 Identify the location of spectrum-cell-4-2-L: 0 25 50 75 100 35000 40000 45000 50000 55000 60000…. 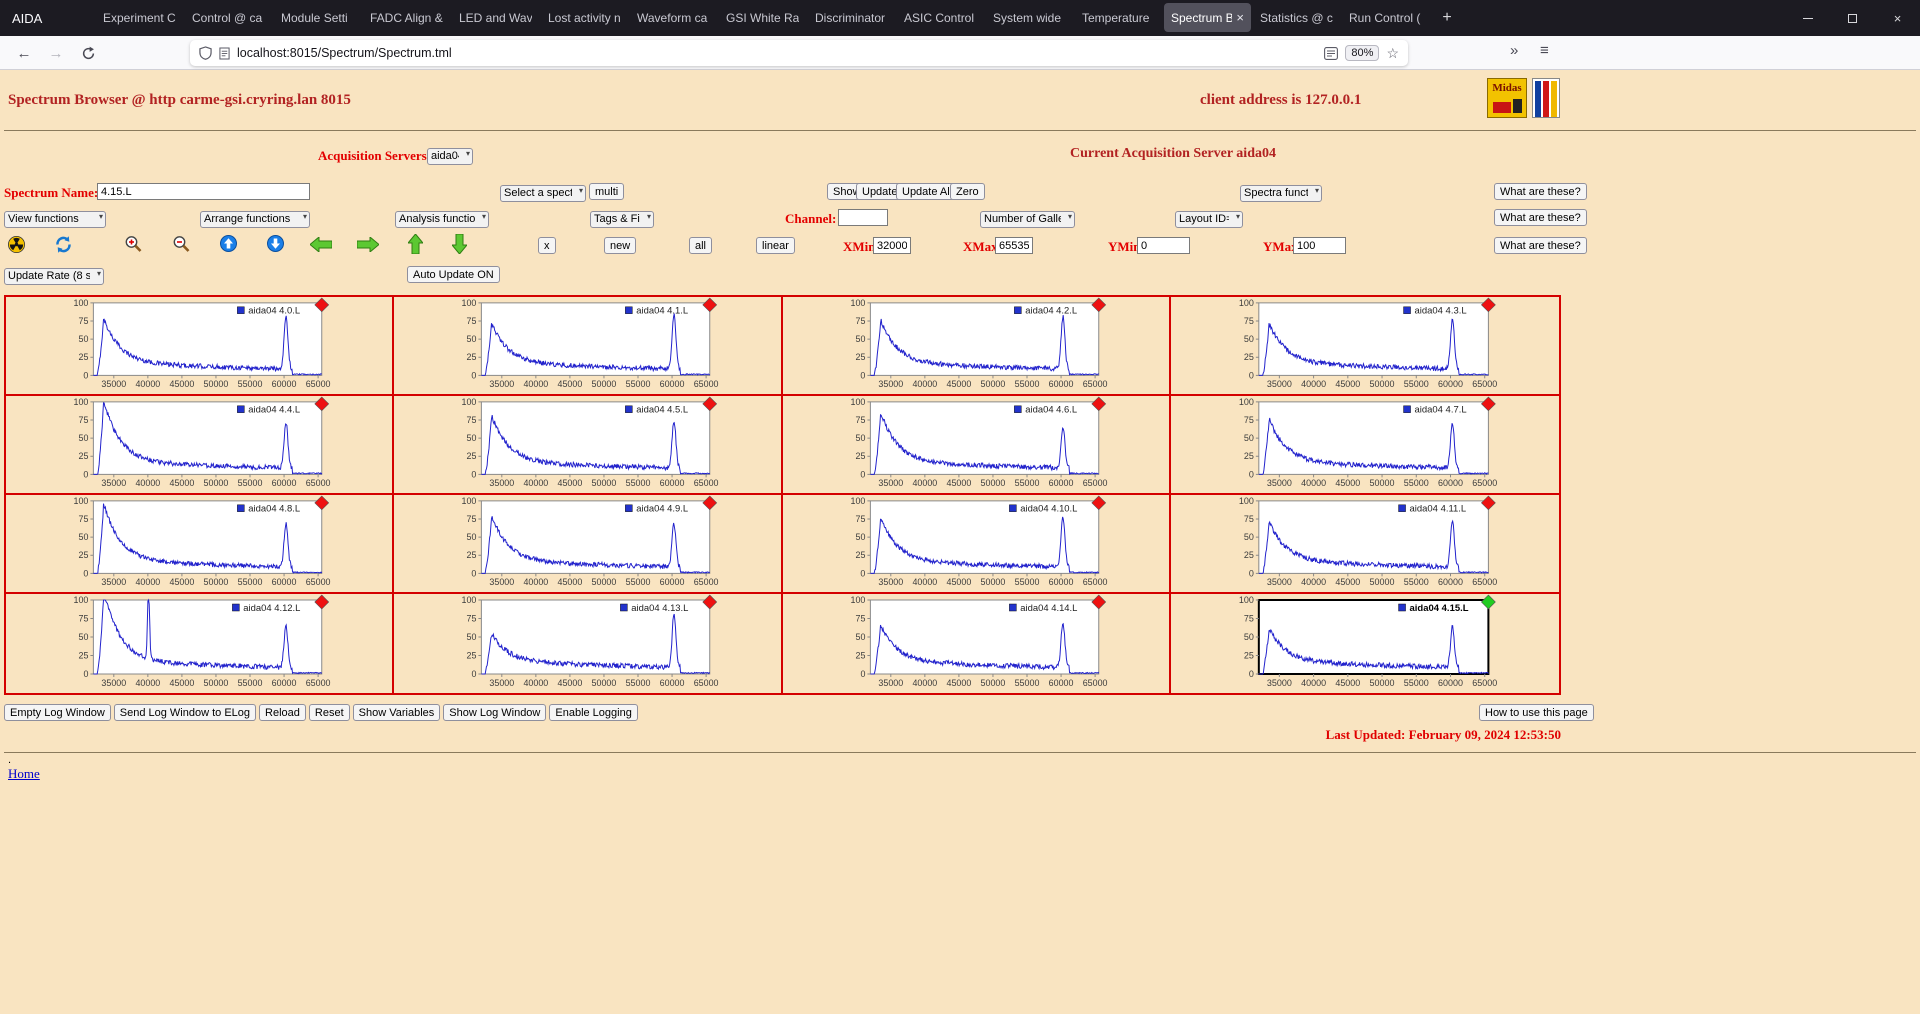
(976, 346).